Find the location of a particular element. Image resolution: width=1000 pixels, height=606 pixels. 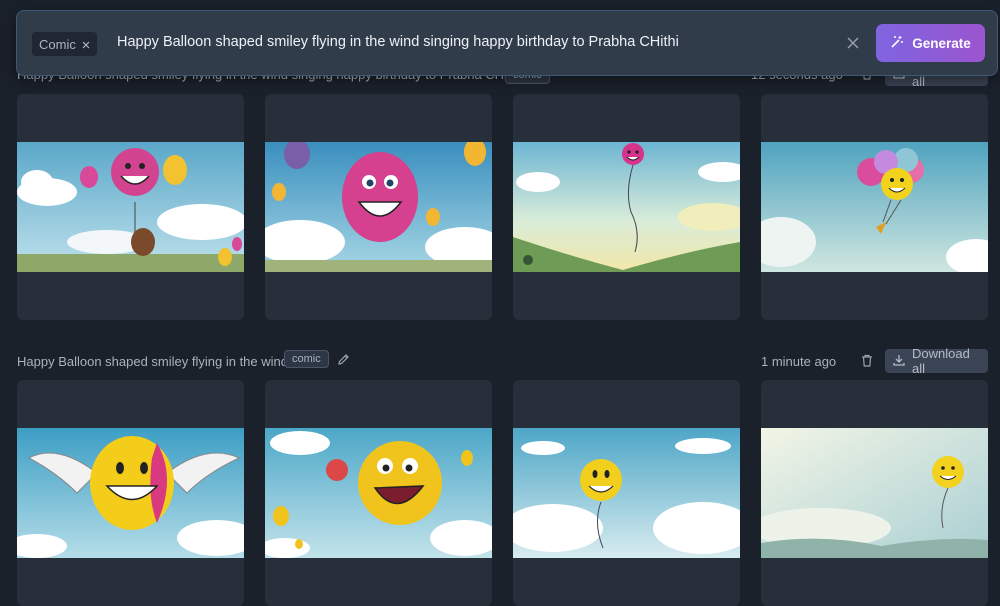

download-all-button: Download all is located at coordinates (936, 361).